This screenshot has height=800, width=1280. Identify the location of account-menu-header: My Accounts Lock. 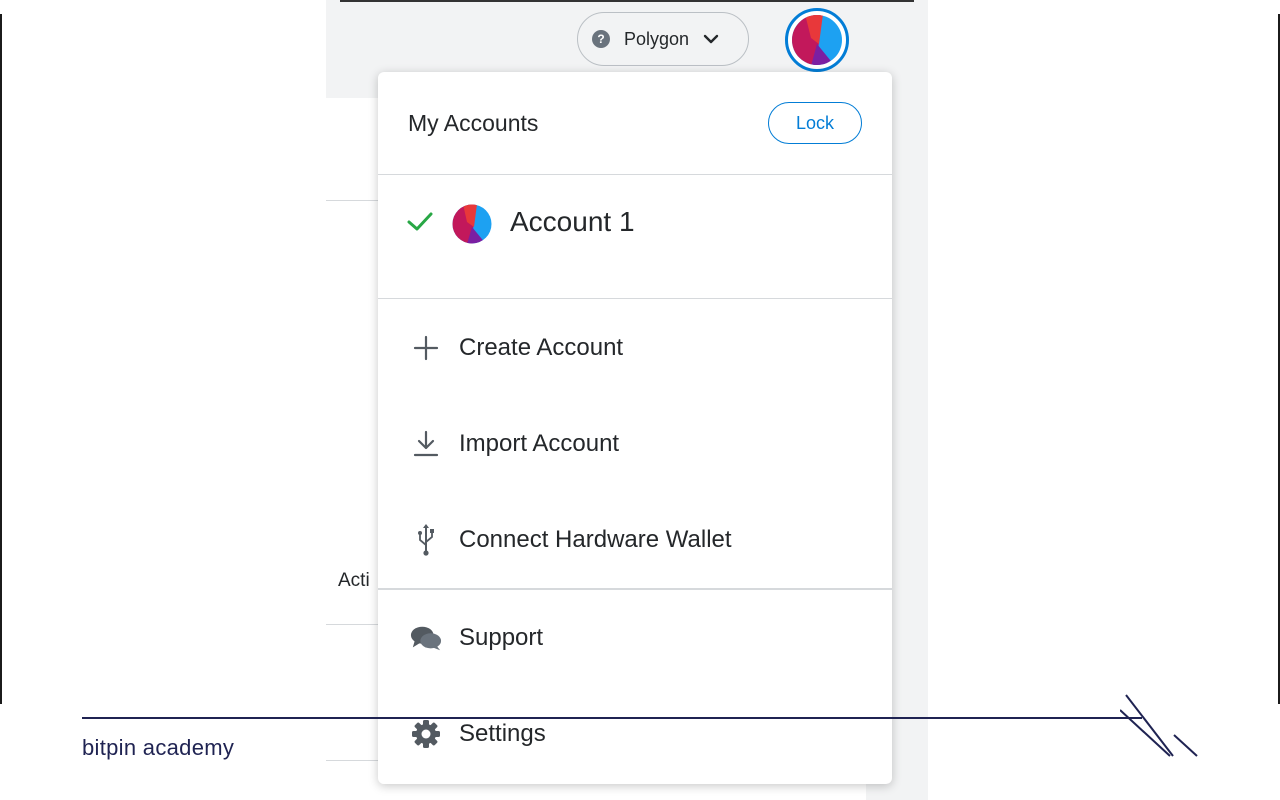
(635, 123).